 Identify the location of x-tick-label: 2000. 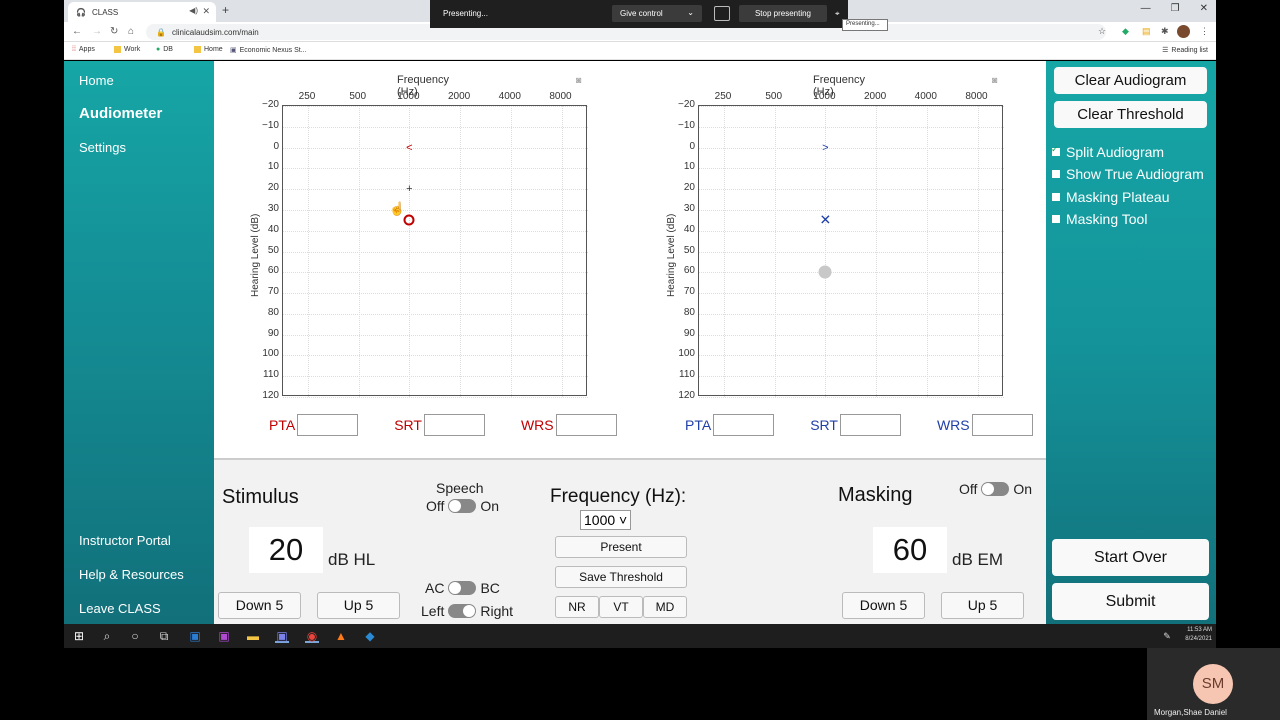
(459, 96).